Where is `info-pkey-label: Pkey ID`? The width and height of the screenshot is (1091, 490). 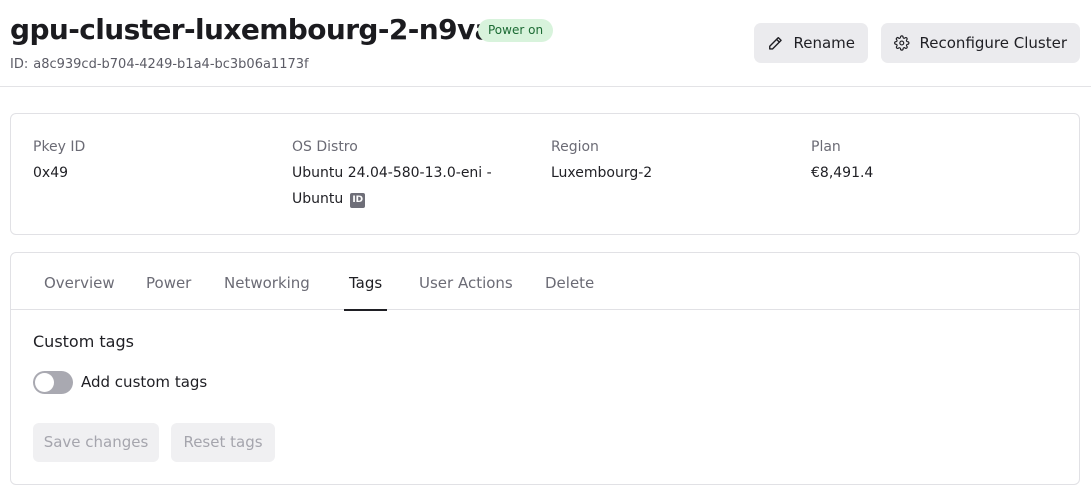 info-pkey-label: Pkey ID is located at coordinates (59, 147).